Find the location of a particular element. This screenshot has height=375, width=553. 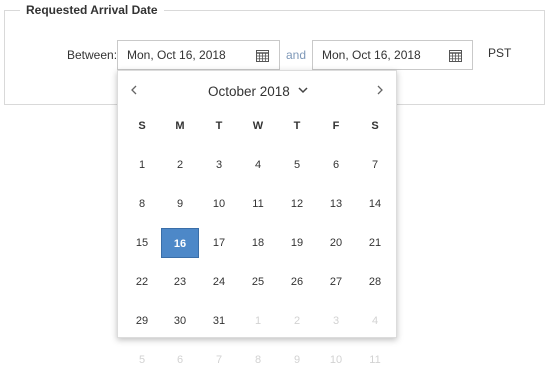

calendar-day-other-month: 10 is located at coordinates (336, 360).